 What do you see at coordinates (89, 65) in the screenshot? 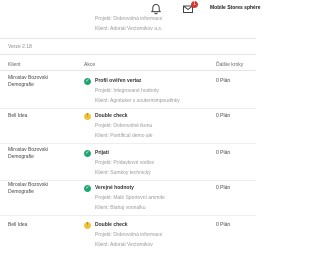
I see `column-header-action: Akce` at bounding box center [89, 65].